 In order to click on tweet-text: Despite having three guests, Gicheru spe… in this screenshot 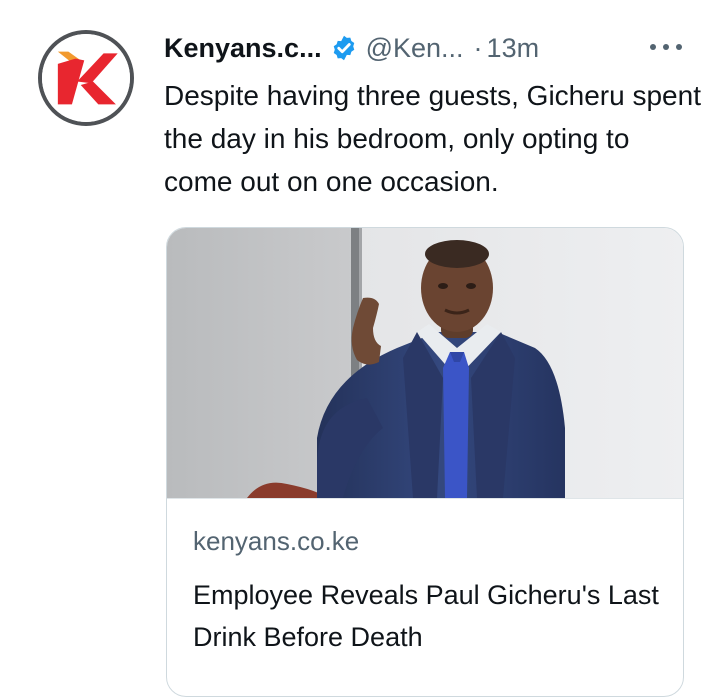, I will do `click(432, 138)`.